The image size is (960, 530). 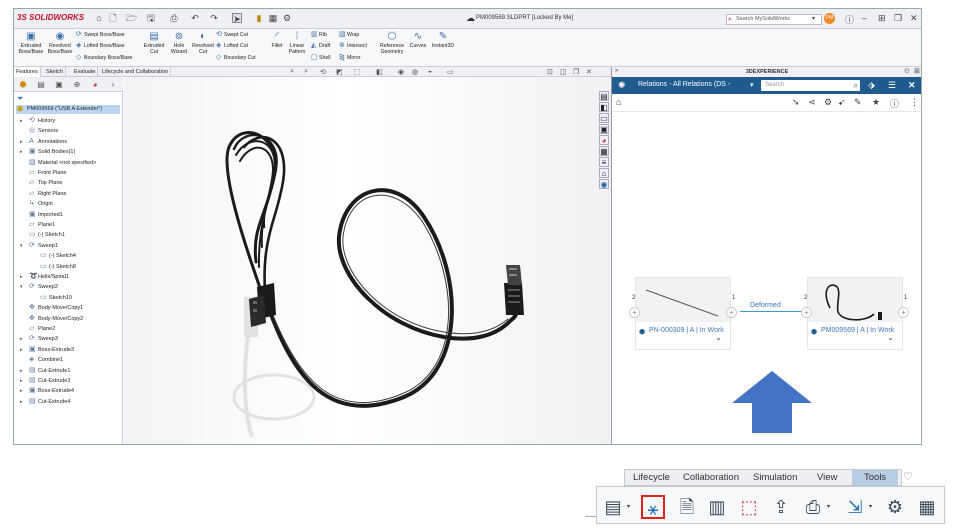 What do you see at coordinates (401, 72) in the screenshot?
I see `hide-show-icon: ◉` at bounding box center [401, 72].